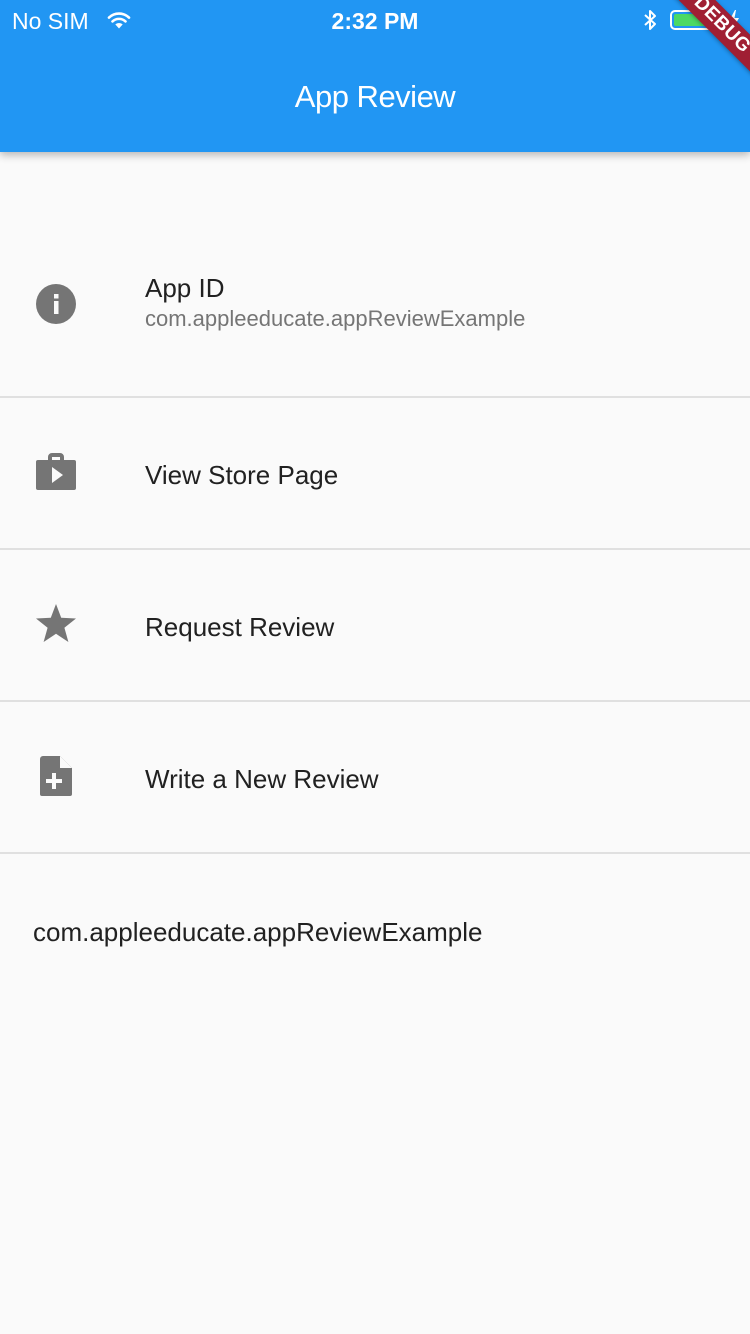 The image size is (750, 1334). What do you see at coordinates (375, 76) in the screenshot?
I see `app-bar: No SIM 2:32 PM App Review DEBUG` at bounding box center [375, 76].